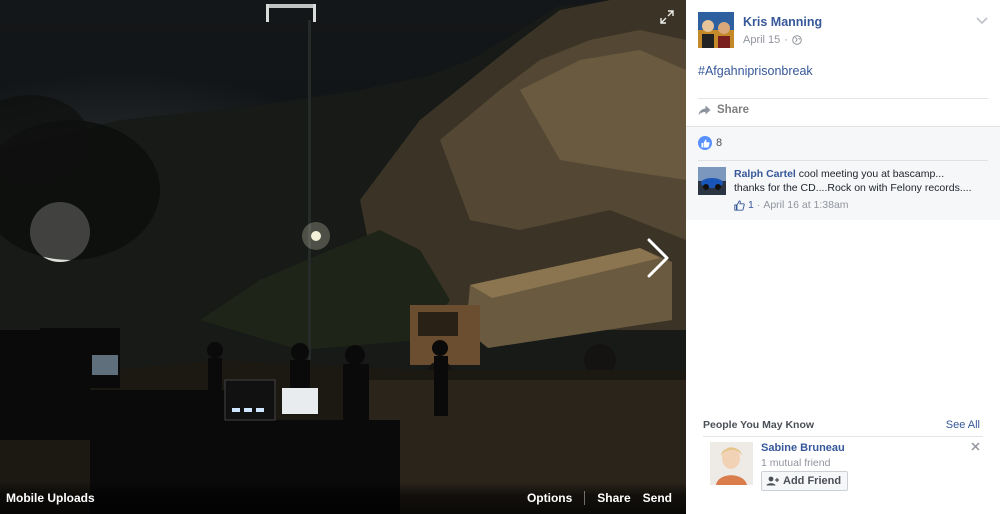 This screenshot has width=1000, height=514. I want to click on thumbs-up-icon, so click(739, 205).